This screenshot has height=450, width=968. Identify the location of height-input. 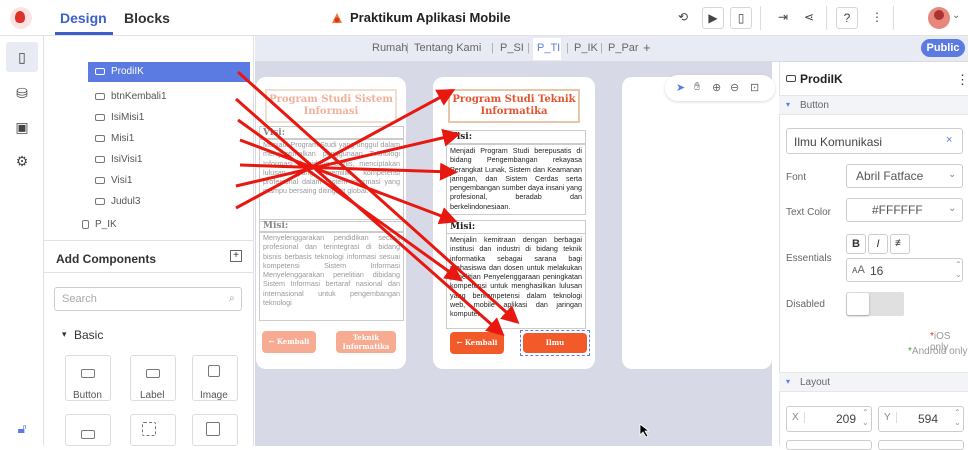
(921, 445).